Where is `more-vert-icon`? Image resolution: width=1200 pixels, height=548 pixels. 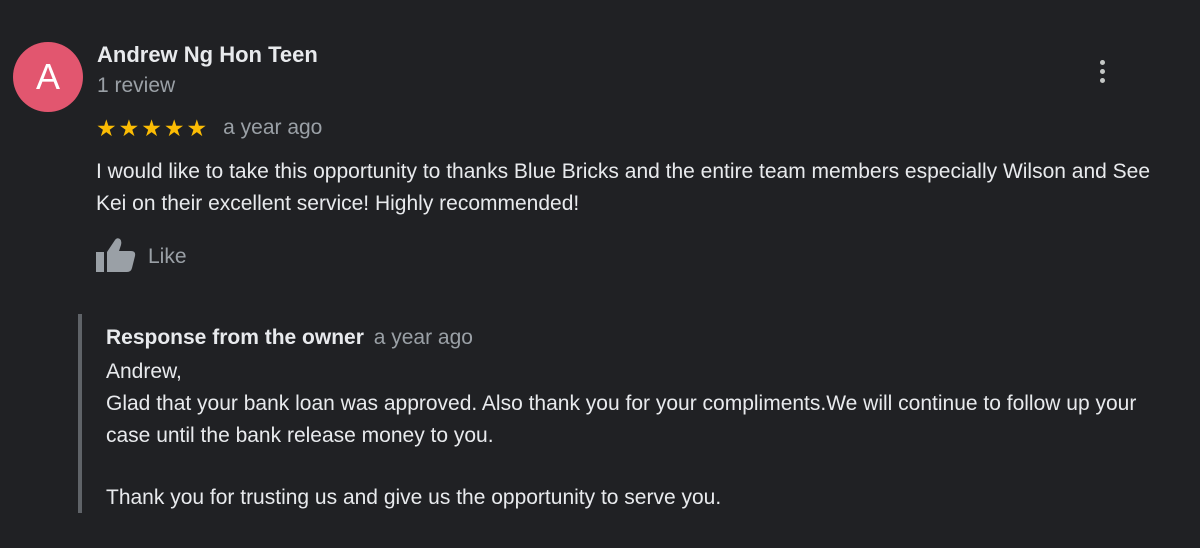
more-vert-icon is located at coordinates (1102, 71).